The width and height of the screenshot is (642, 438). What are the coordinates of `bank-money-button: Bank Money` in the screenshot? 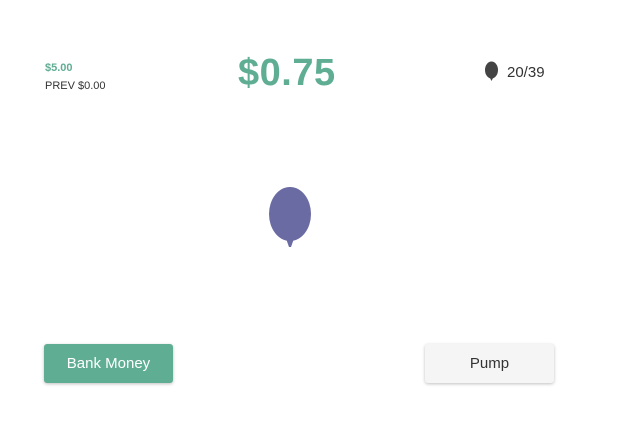 It's located at (108, 363).